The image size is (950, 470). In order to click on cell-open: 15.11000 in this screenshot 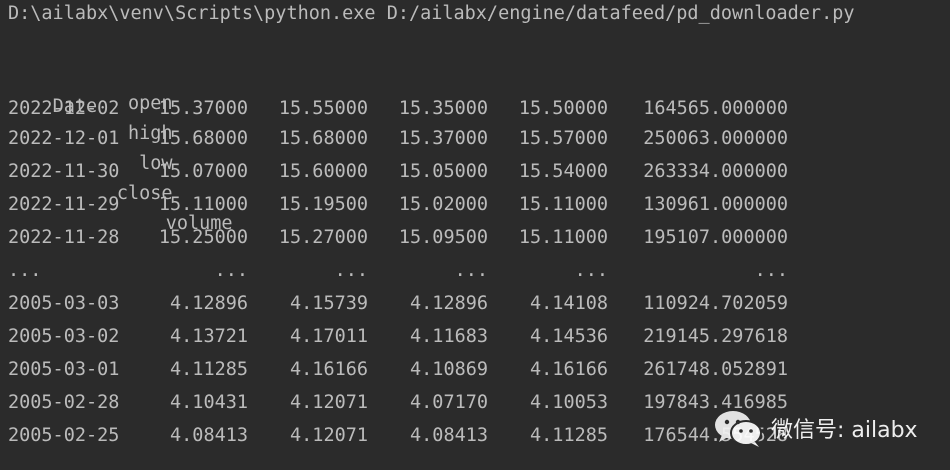, I will do `click(203, 204)`.